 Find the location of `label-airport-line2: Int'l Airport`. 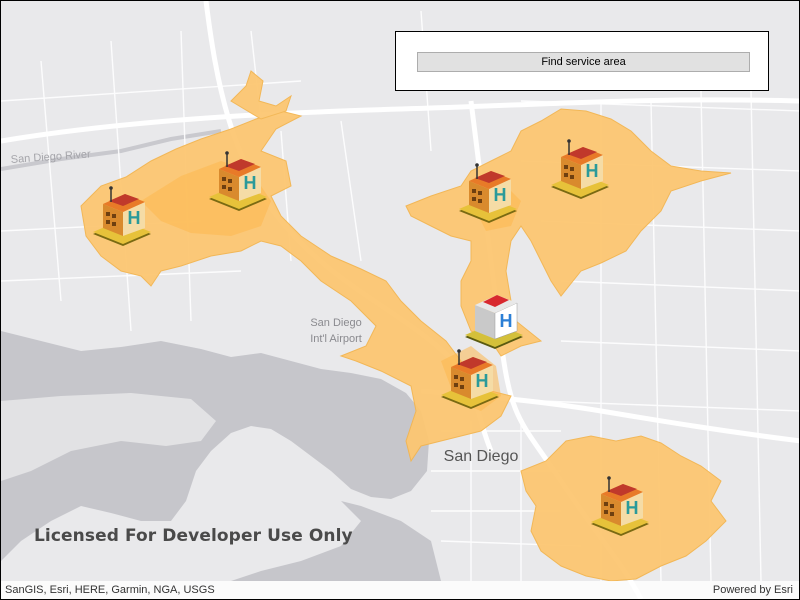

label-airport-line2: Int'l Airport is located at coordinates (336, 339).